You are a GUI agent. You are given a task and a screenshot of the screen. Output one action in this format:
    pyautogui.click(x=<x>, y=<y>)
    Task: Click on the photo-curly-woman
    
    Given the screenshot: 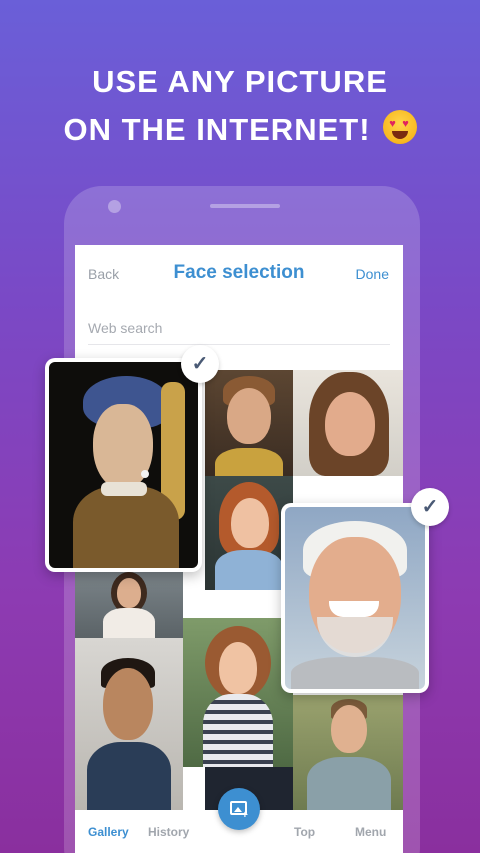 What is the action you would take?
    pyautogui.click(x=238, y=692)
    